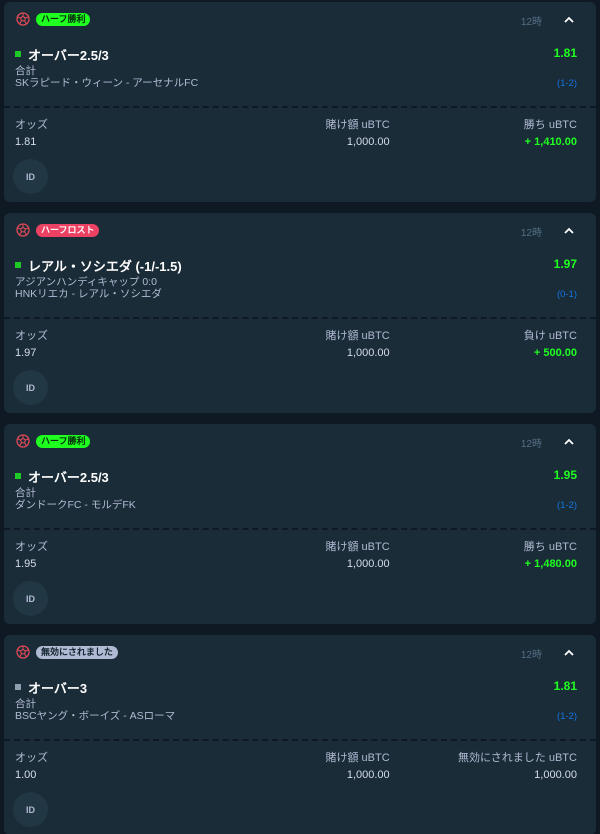 Image resolution: width=600 pixels, height=834 pixels. I want to click on result-value: + 1,410.00, so click(550, 142).